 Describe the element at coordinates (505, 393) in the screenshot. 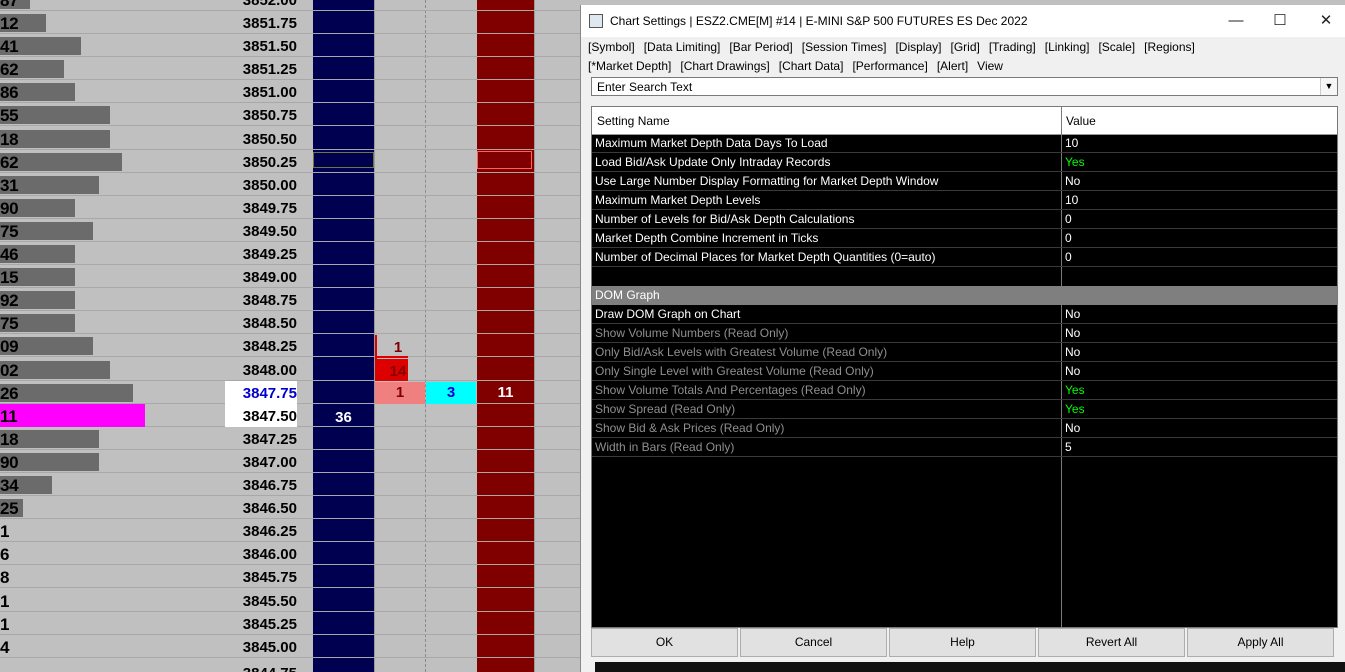

I see `ask-size-cell: 11` at that location.